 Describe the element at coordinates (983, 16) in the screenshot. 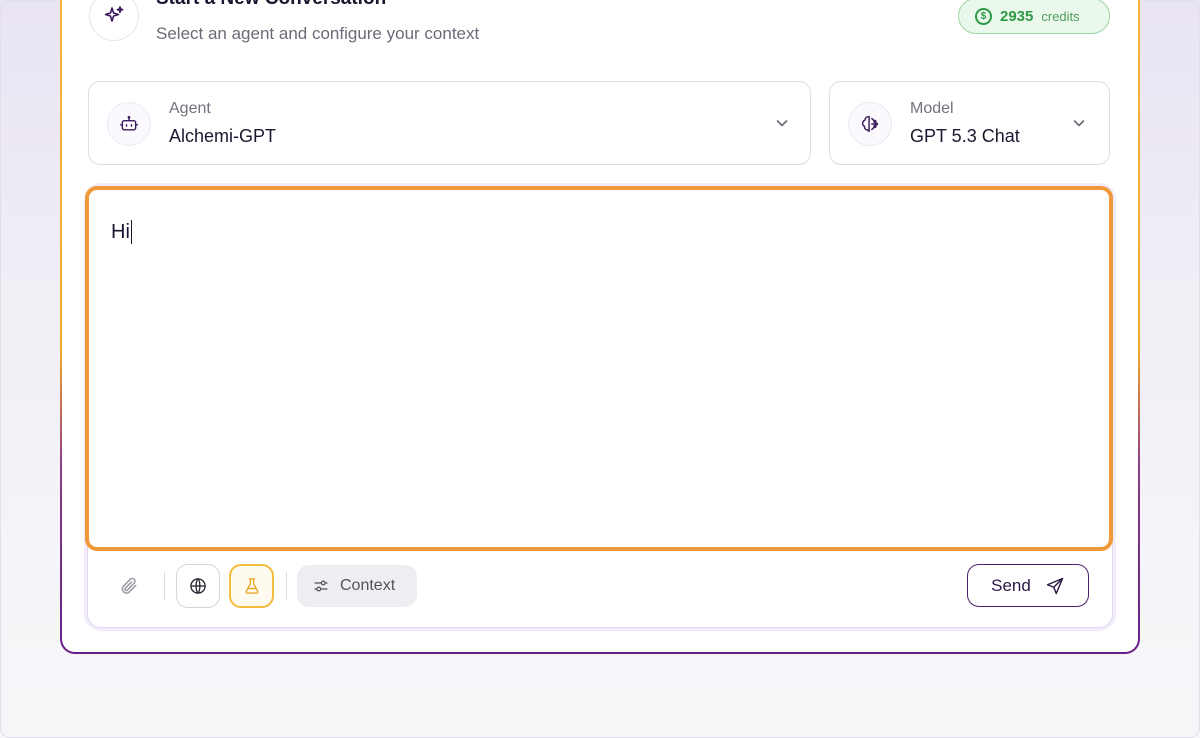

I see `dollar-coin-icon: $` at that location.